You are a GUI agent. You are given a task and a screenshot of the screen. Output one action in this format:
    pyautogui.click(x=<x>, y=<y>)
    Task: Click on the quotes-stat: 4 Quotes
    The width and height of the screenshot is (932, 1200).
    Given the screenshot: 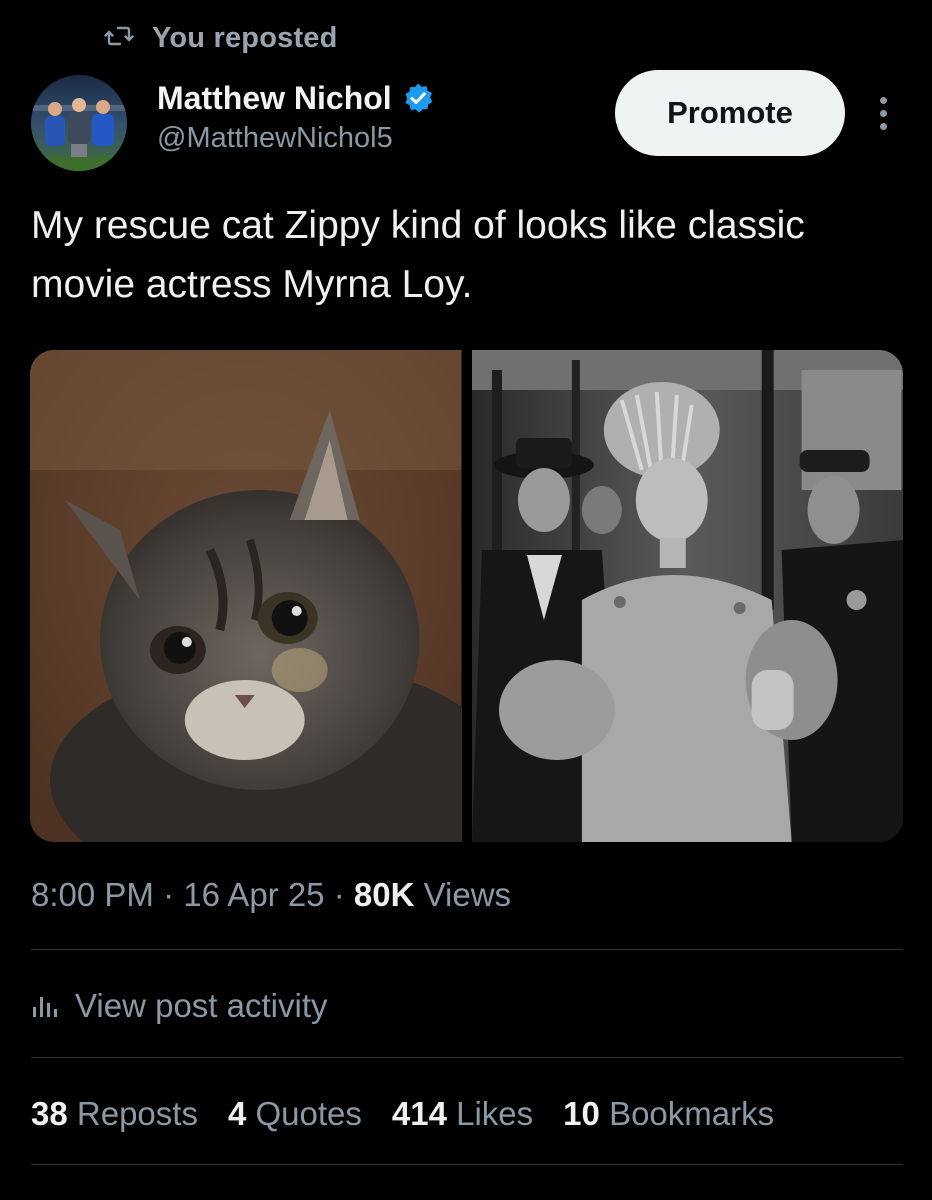 What is the action you would take?
    pyautogui.click(x=295, y=1114)
    